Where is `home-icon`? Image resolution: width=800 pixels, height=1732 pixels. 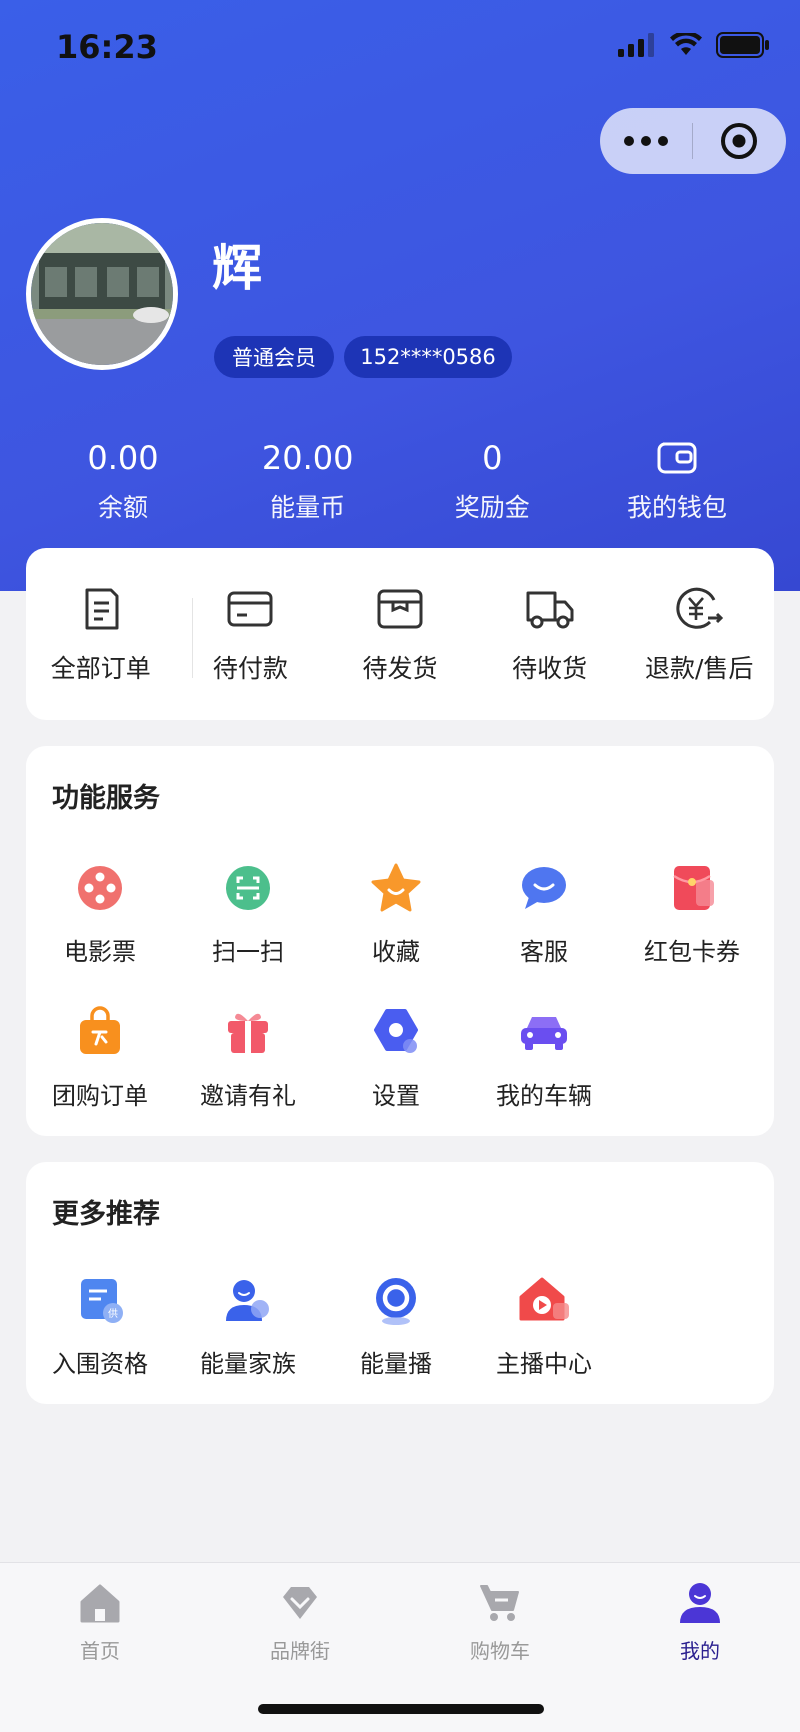
home-icon is located at coordinates (100, 1603).